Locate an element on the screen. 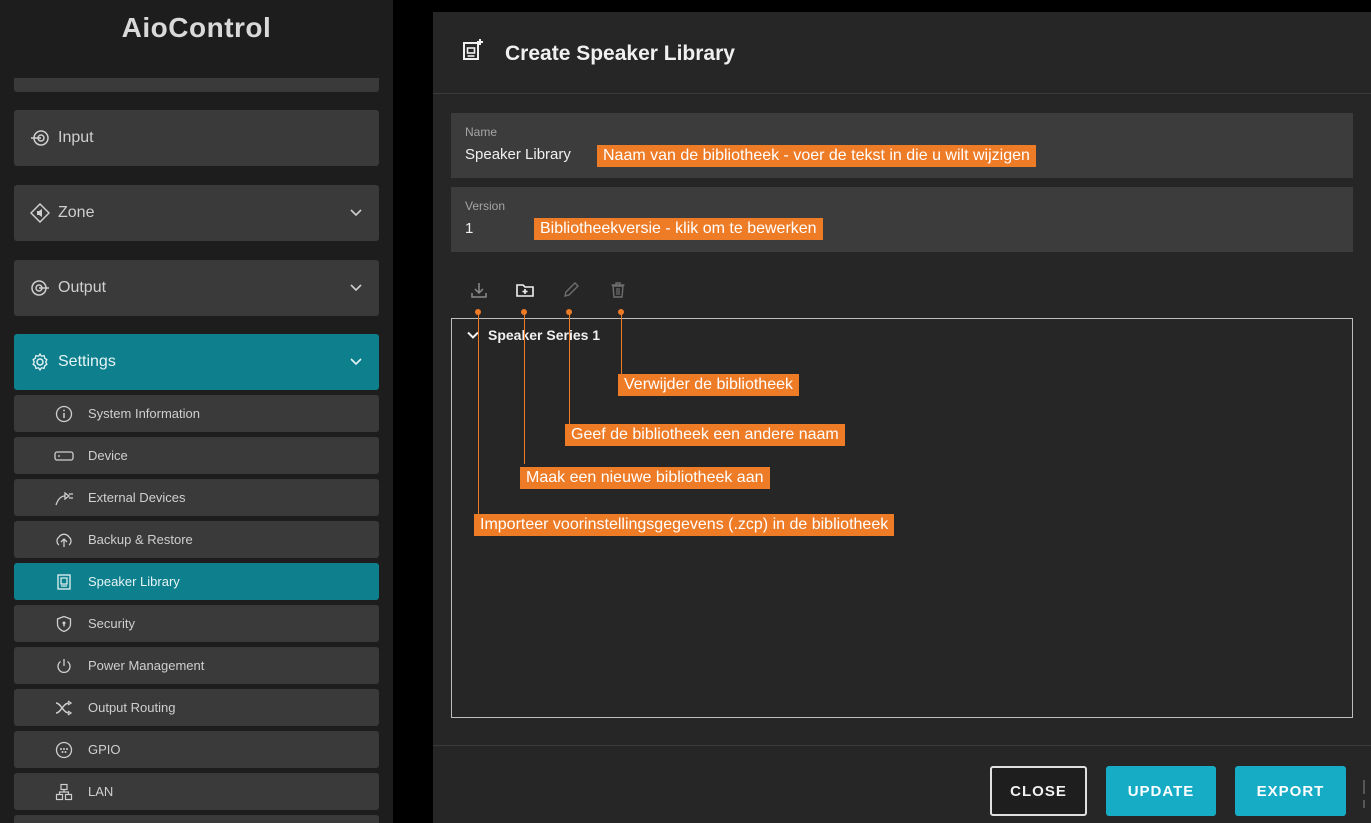 The height and width of the screenshot is (823, 1371). input-icon is located at coordinates (40, 138).